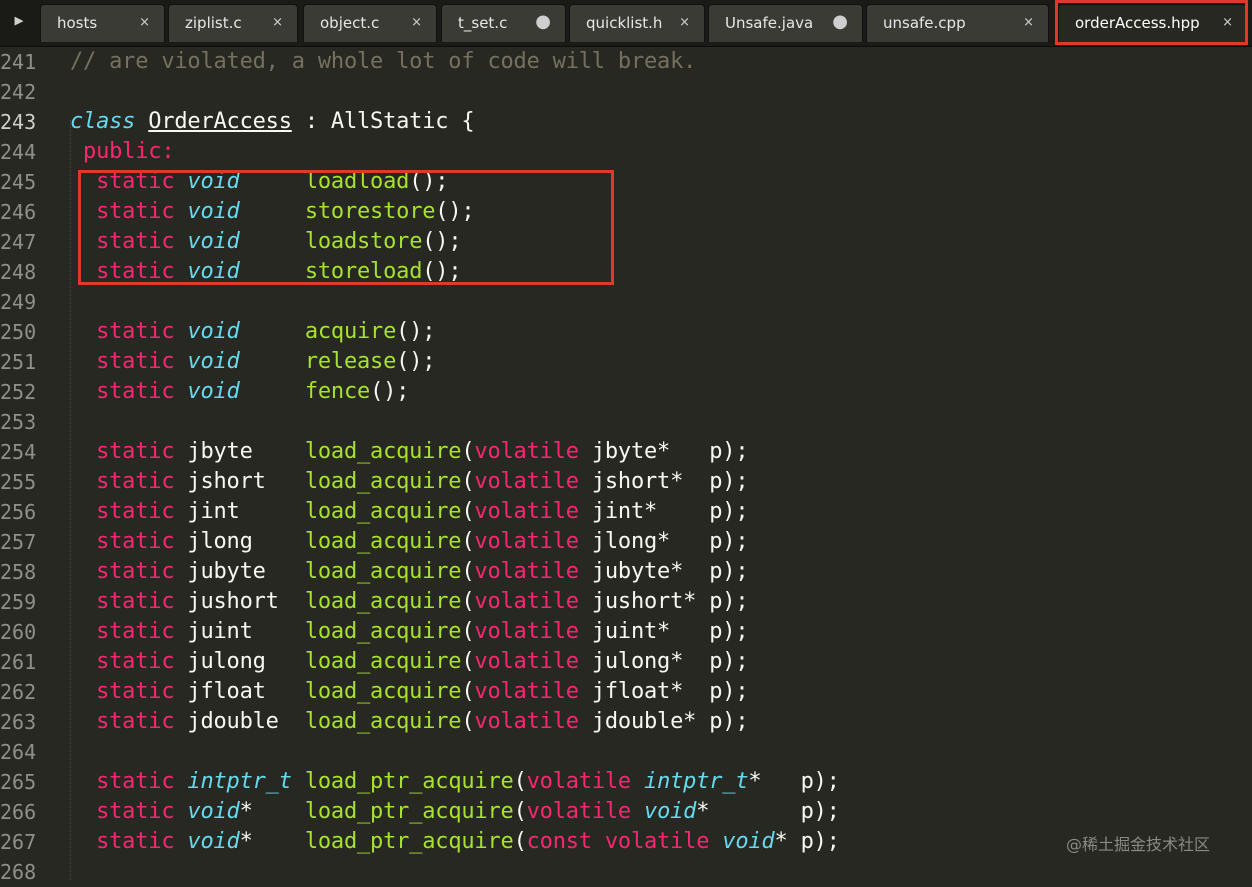 This screenshot has width=1252, height=887. What do you see at coordinates (18, 332) in the screenshot?
I see `line-number: 250` at bounding box center [18, 332].